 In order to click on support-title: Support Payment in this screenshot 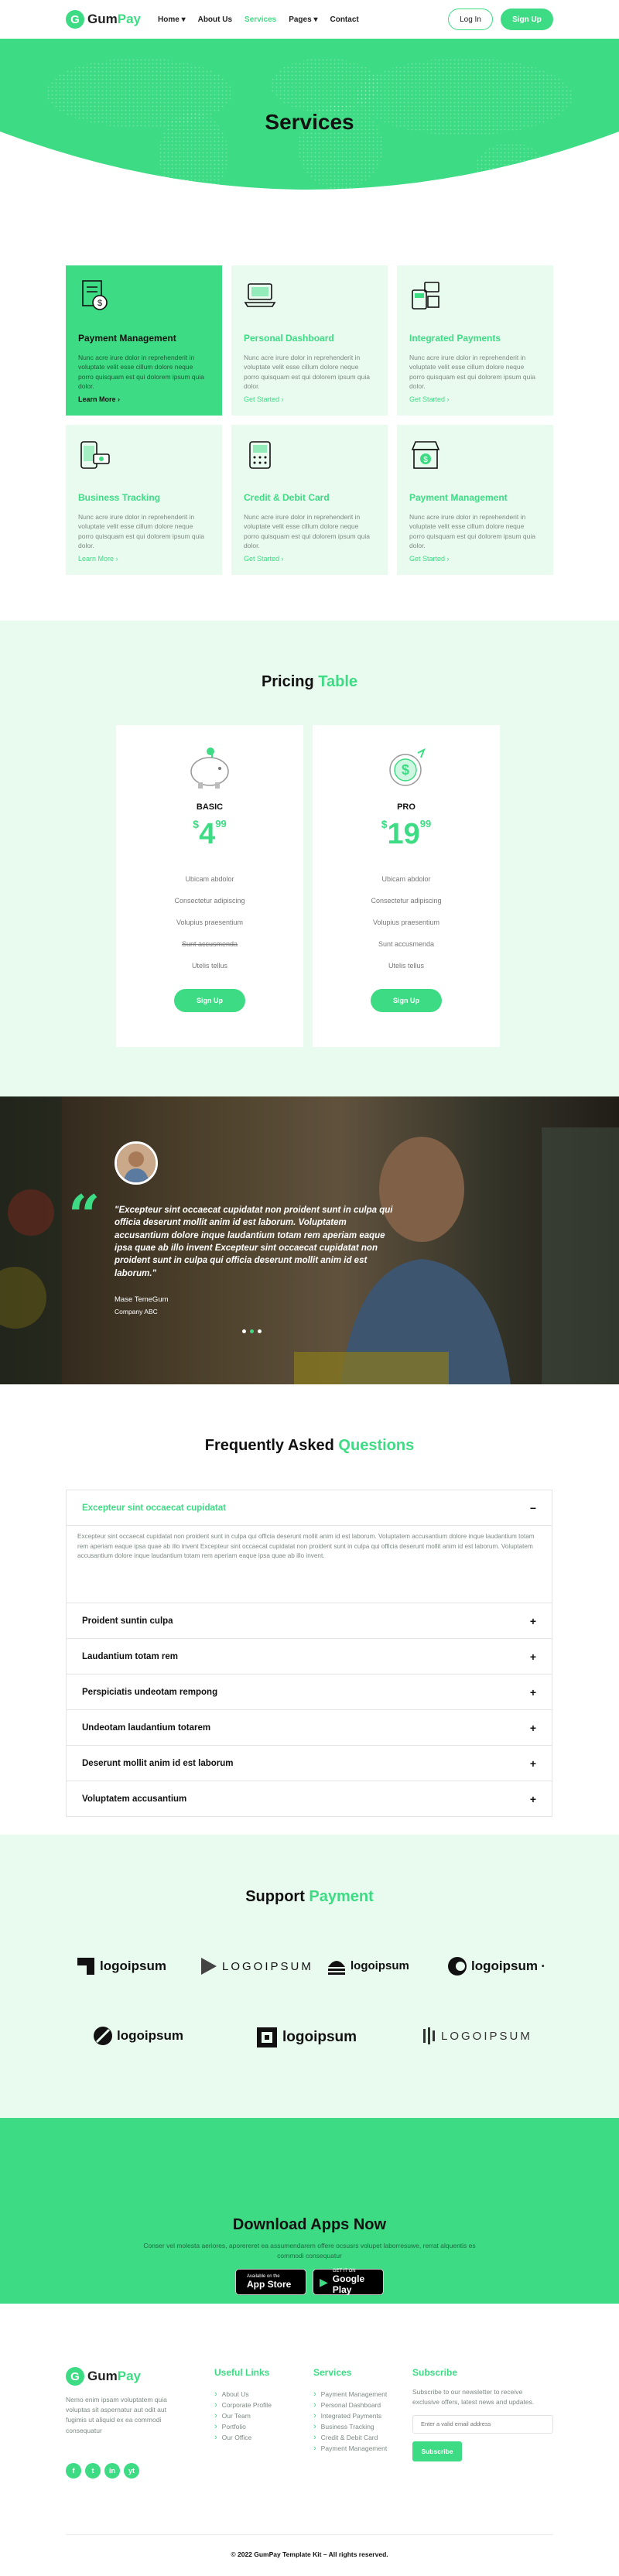, I will do `click(309, 1897)`.